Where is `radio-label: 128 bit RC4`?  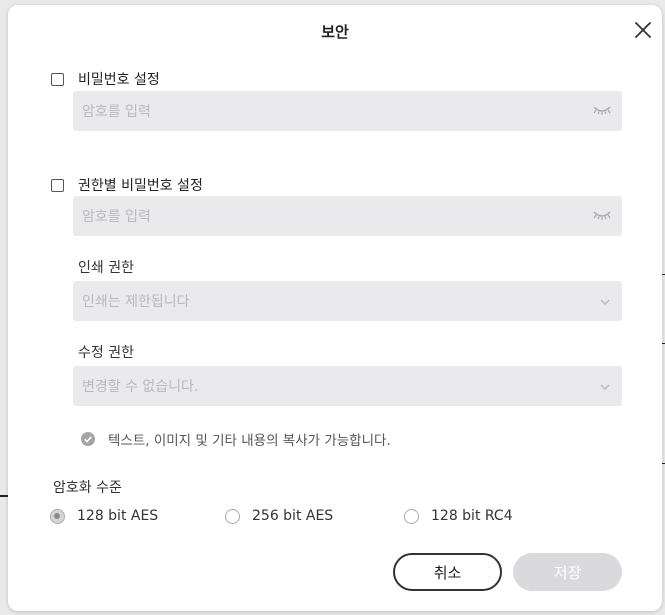 radio-label: 128 bit RC4 is located at coordinates (472, 516).